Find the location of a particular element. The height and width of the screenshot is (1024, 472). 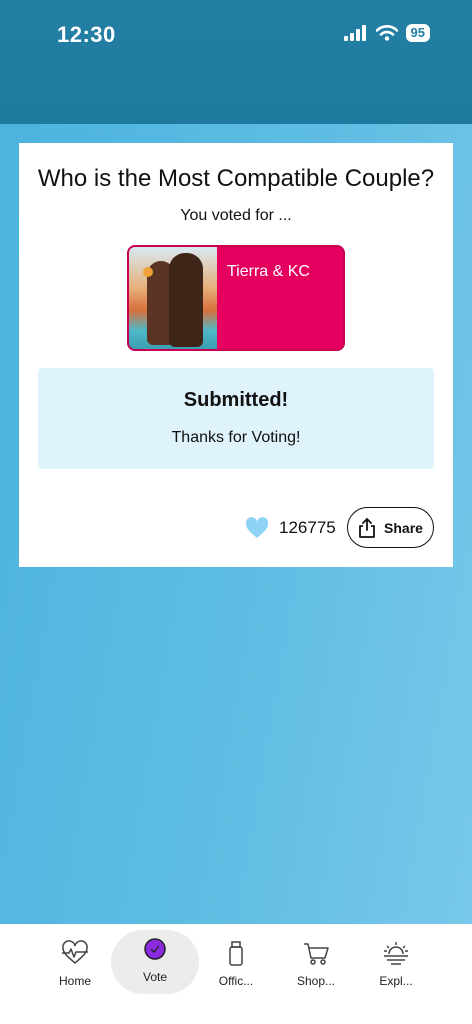

heartbeat-icon is located at coordinates (75, 952).